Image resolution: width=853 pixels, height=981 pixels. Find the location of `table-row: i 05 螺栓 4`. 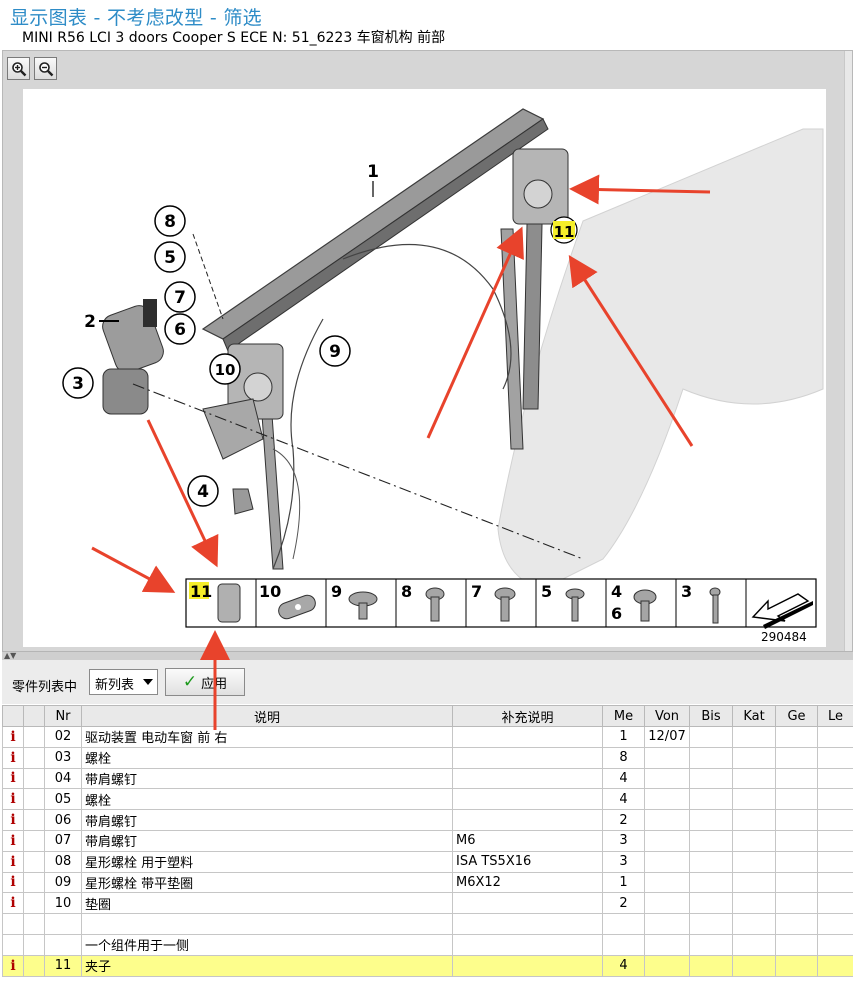

table-row: i 05 螺栓 4 is located at coordinates (427, 799).